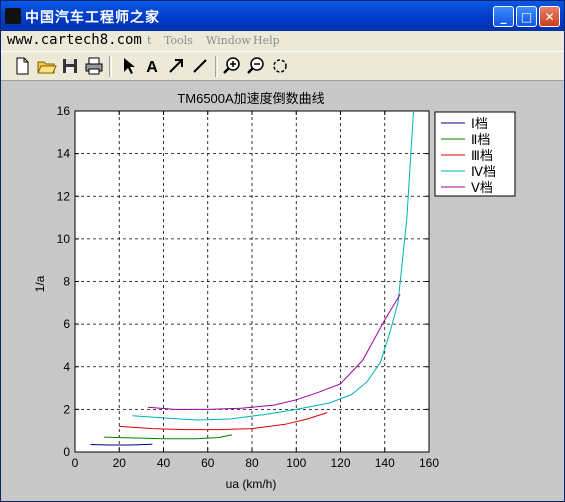  I want to click on x-tick-label: 60, so click(208, 463).